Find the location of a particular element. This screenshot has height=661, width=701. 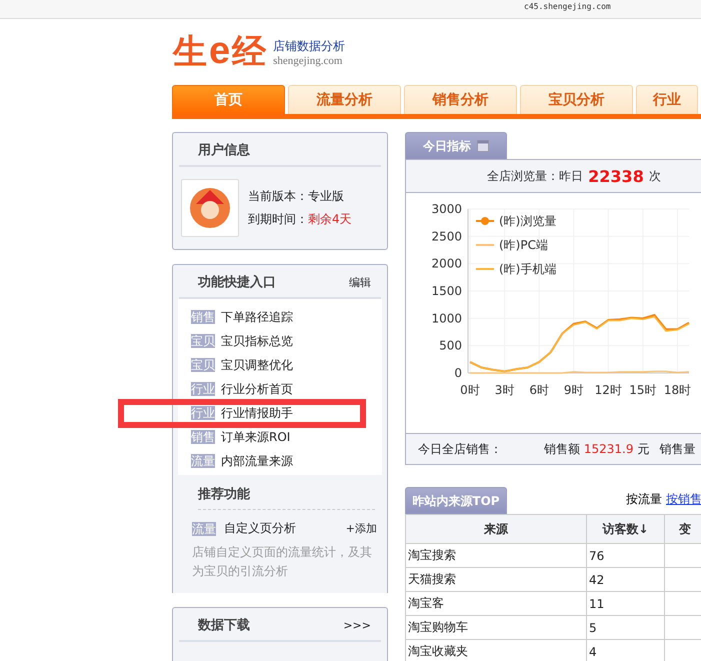

legend-label: (昨)浏览量 is located at coordinates (527, 221).